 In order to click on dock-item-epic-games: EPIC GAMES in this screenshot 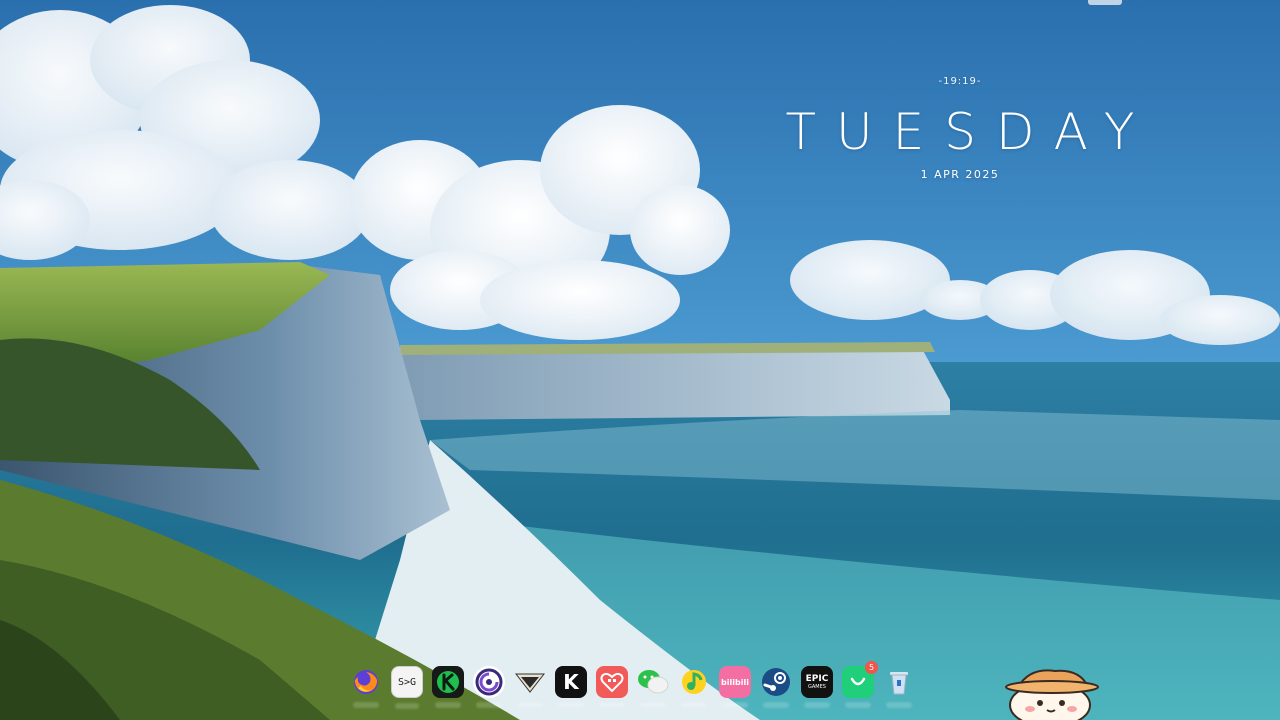, I will do `click(817, 682)`.